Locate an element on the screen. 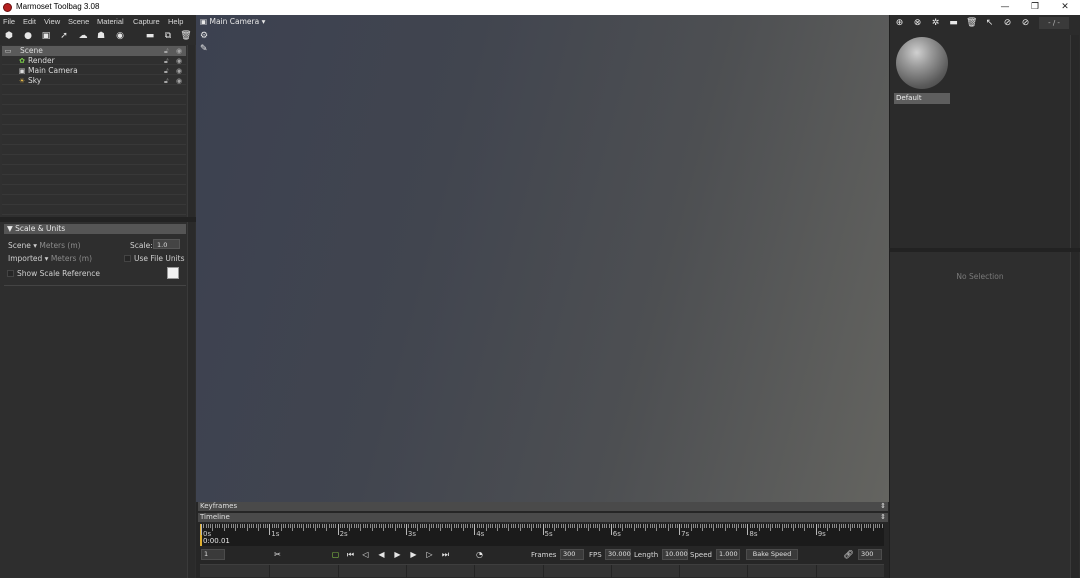  viewport-settings-gear-icon: ⚙ is located at coordinates (205, 36).